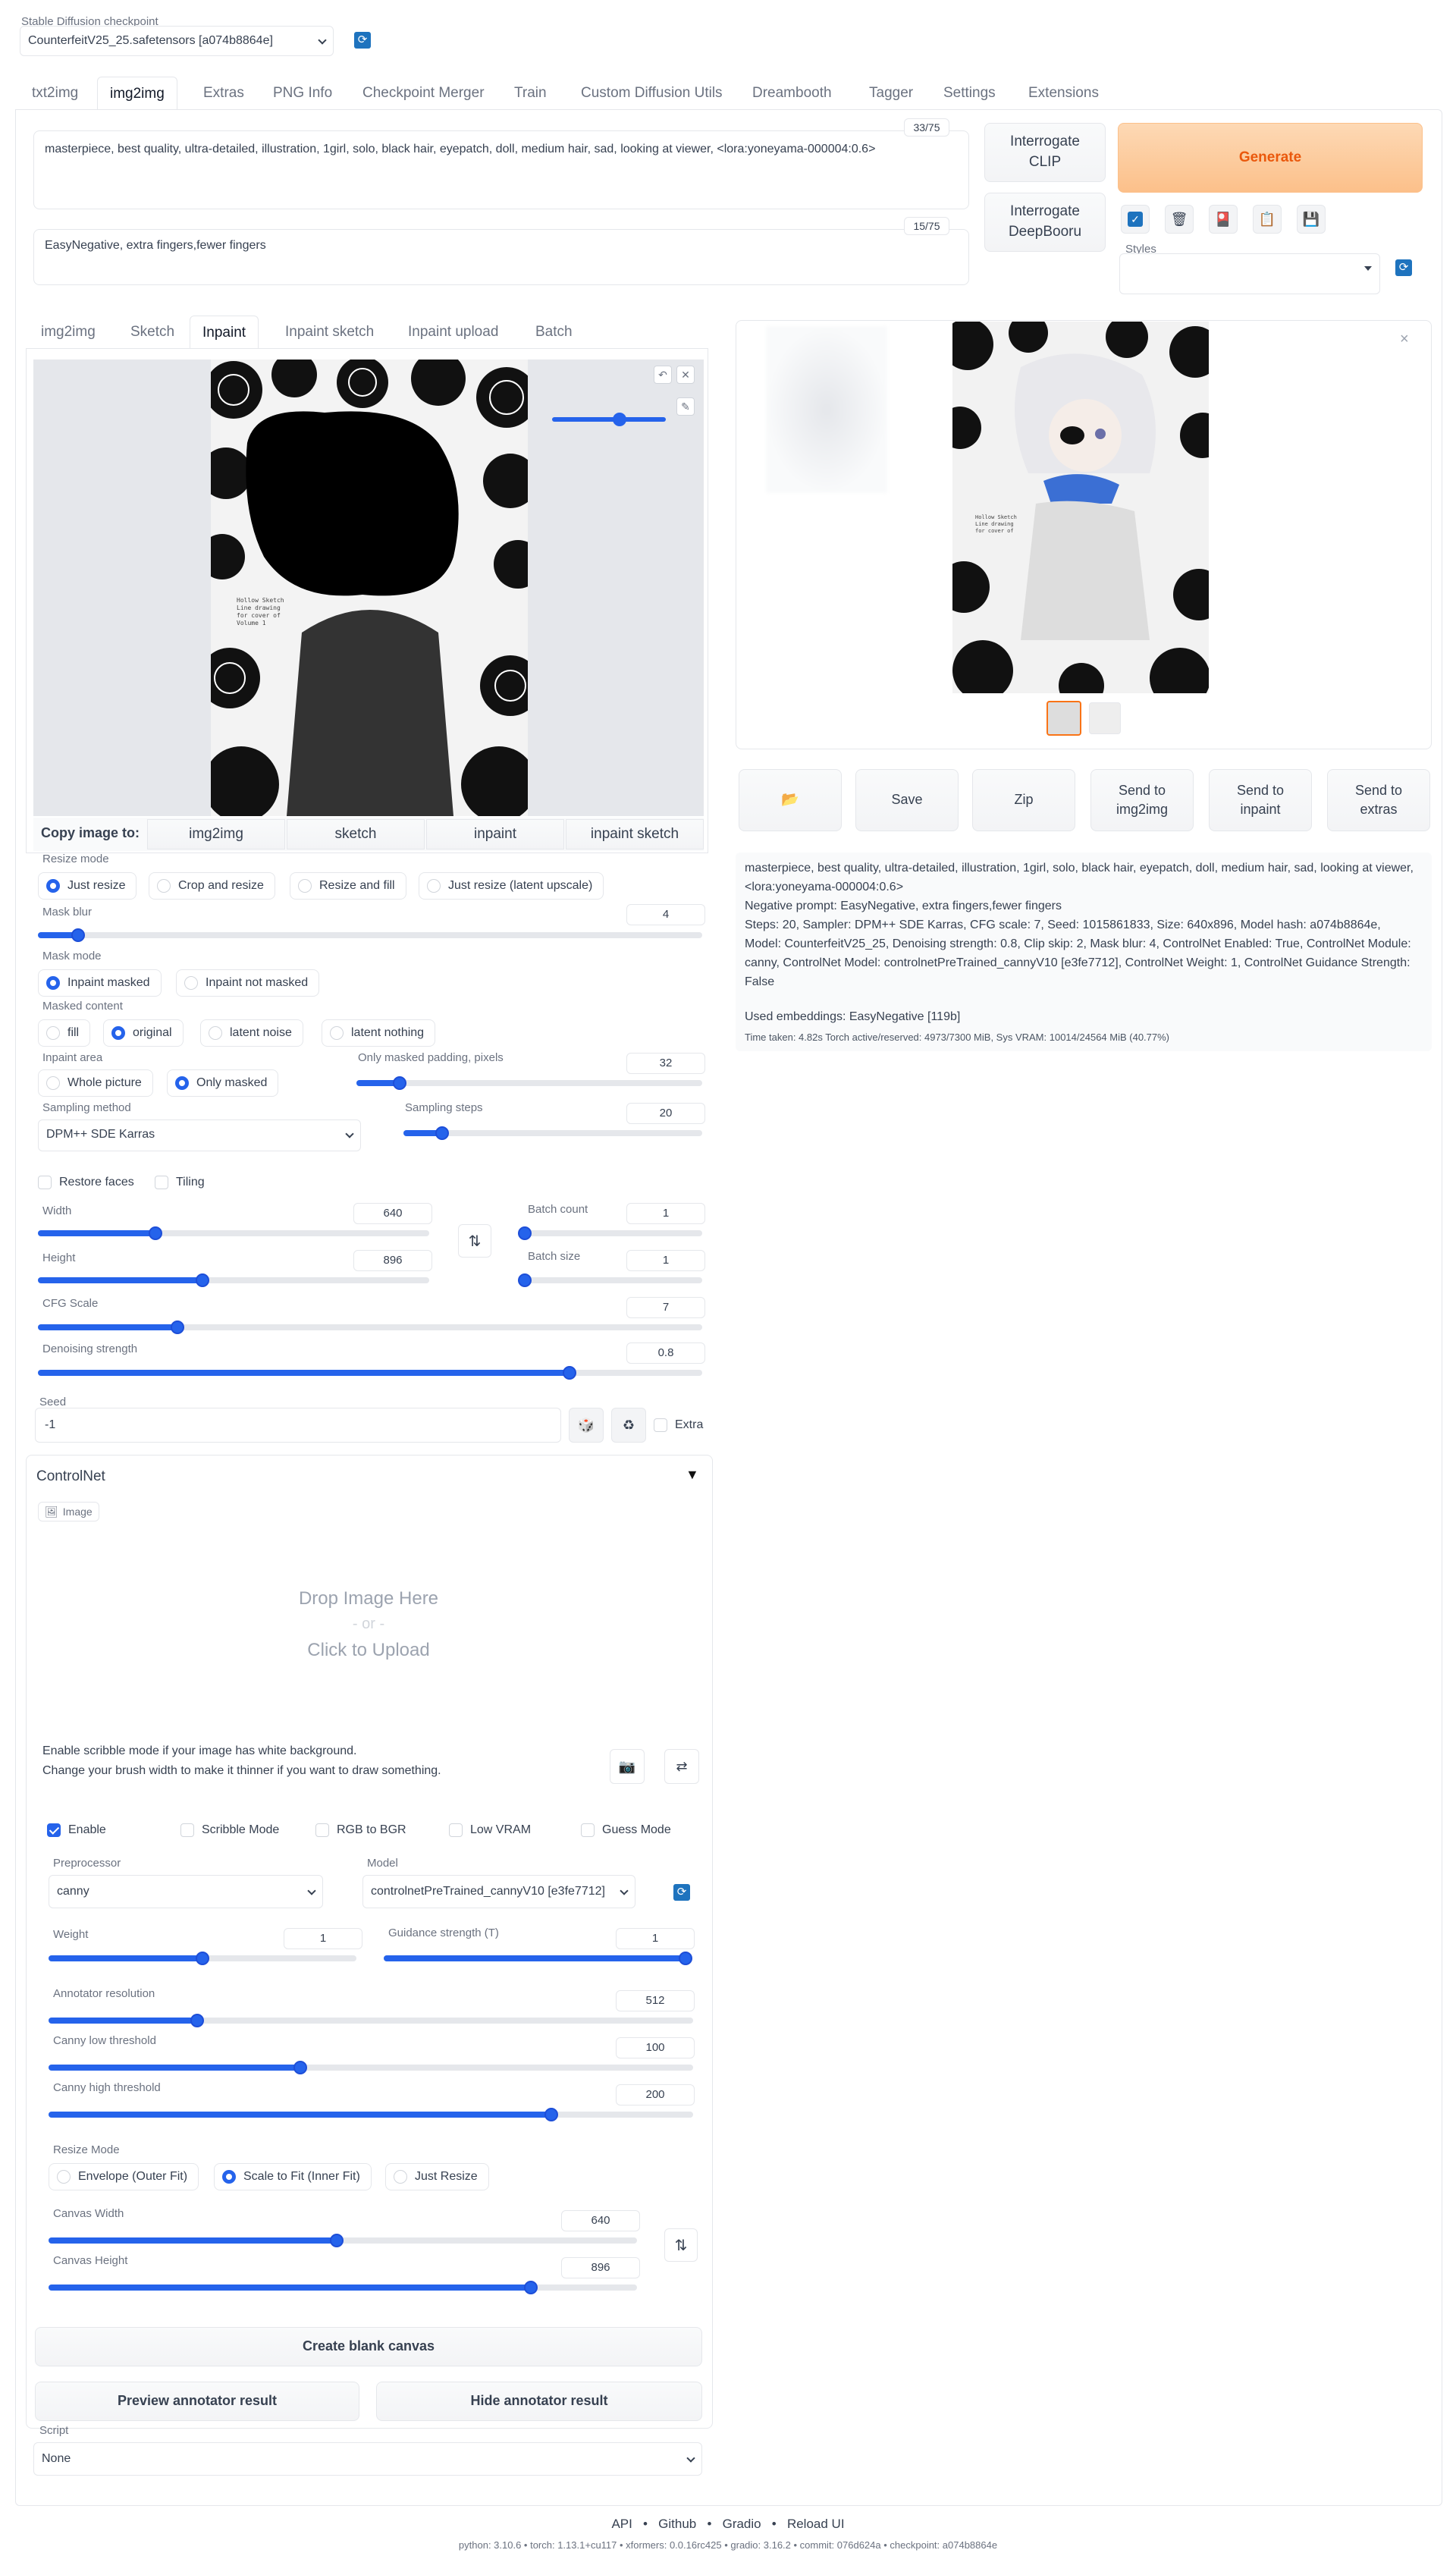 This screenshot has height=2575, width=1456. Describe the element at coordinates (665, 914) in the screenshot. I see `mask-blur-input: 4` at that location.